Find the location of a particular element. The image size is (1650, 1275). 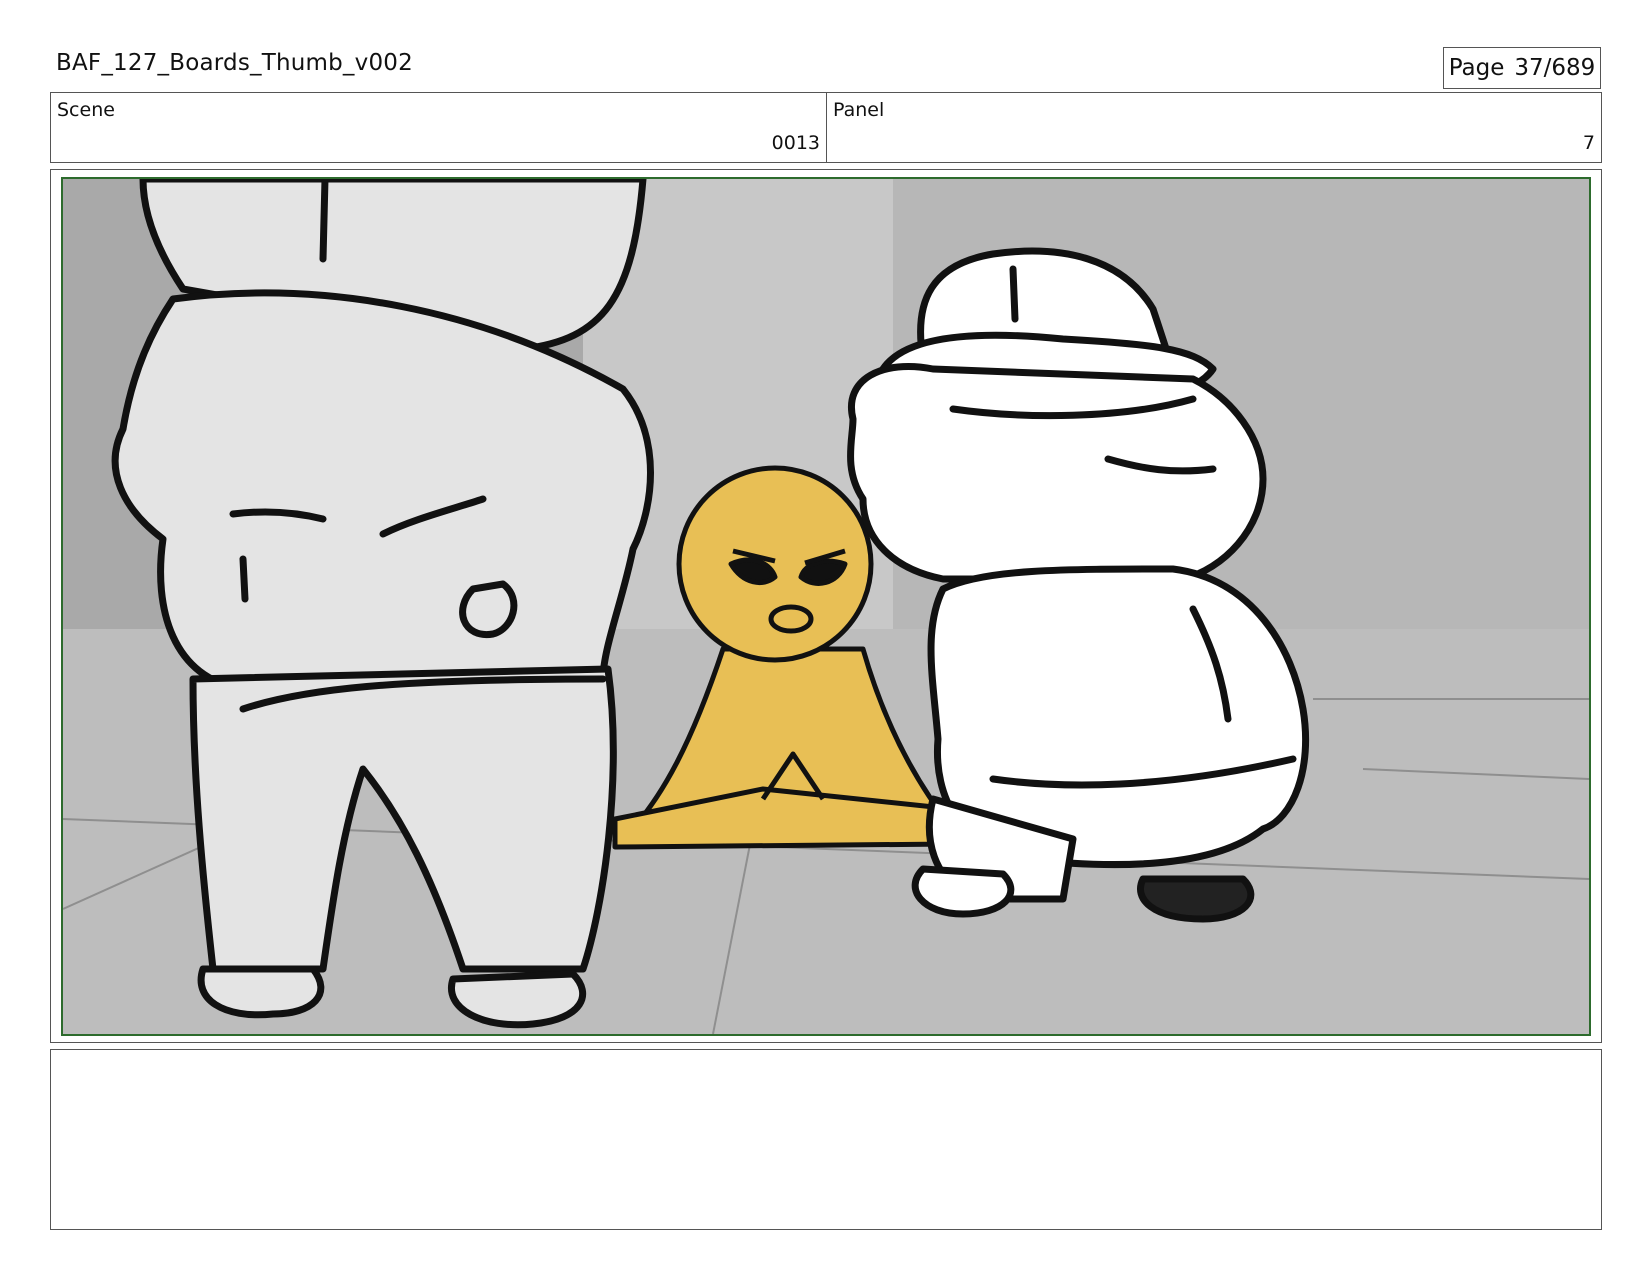

scene-number: 0013 is located at coordinates (795, 143).